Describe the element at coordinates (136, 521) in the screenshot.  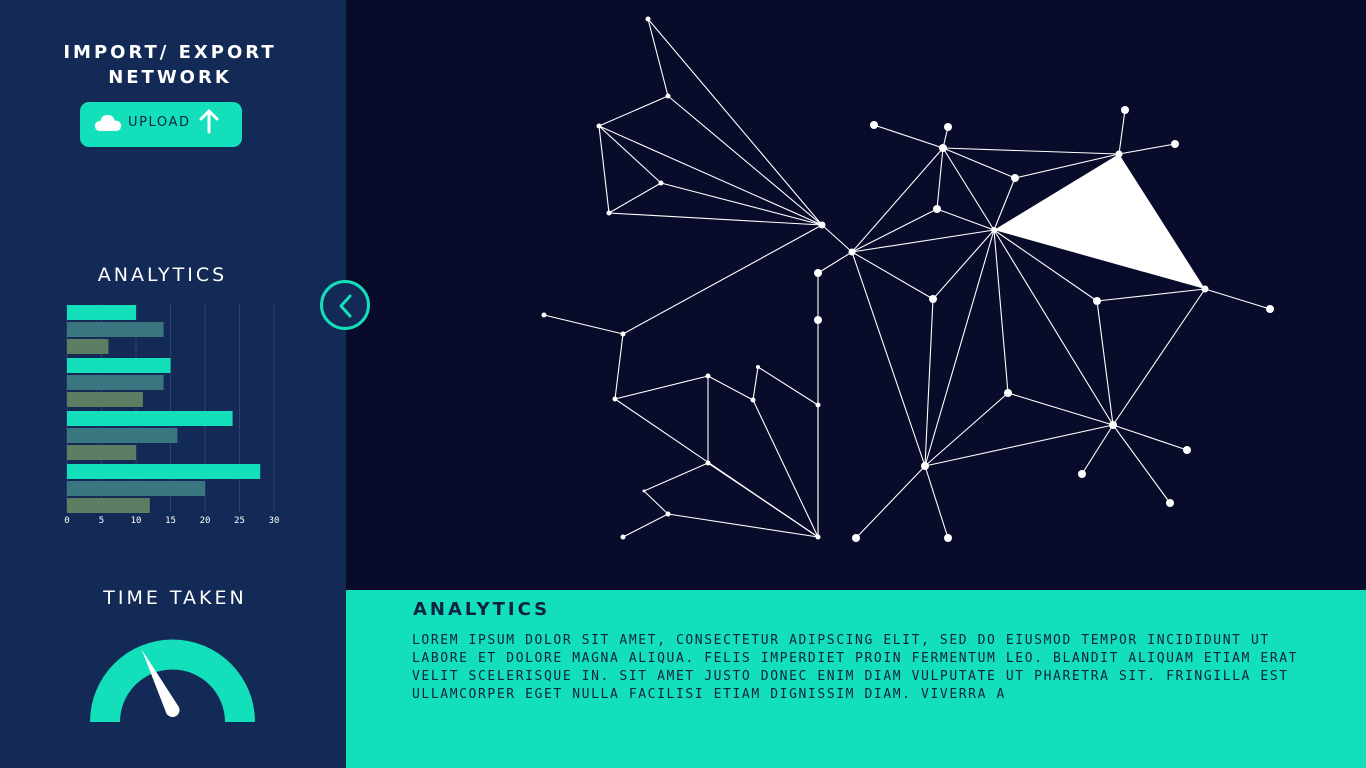
I see `x-tick-label: 10` at that location.